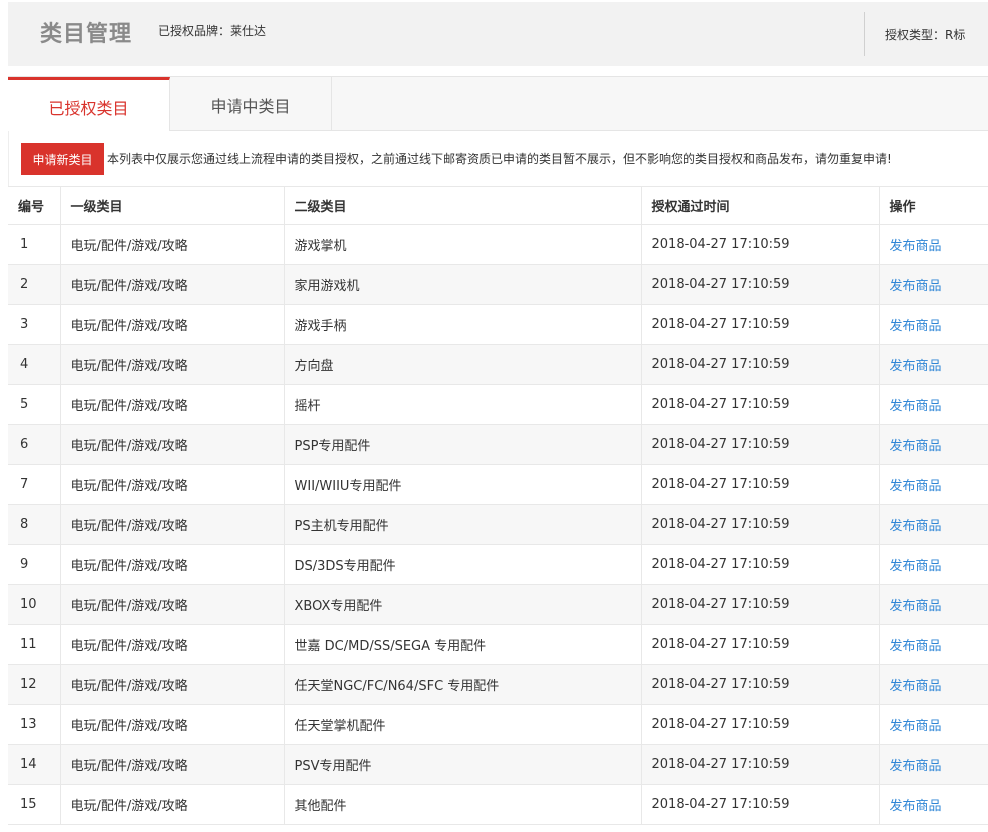 This screenshot has width=988, height=832. Describe the element at coordinates (172, 205) in the screenshot. I see `column-header-level1: 一级类目` at that location.